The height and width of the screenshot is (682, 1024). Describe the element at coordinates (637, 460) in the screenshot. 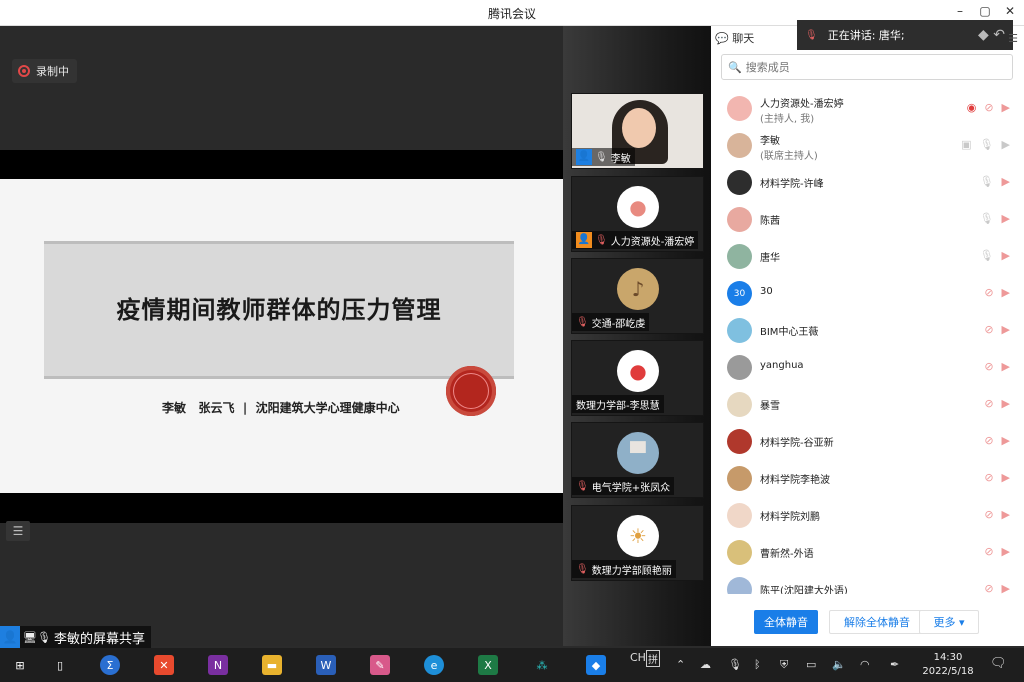

I see `video-tile: ▀ 🎙 电气学院+张凤众` at that location.